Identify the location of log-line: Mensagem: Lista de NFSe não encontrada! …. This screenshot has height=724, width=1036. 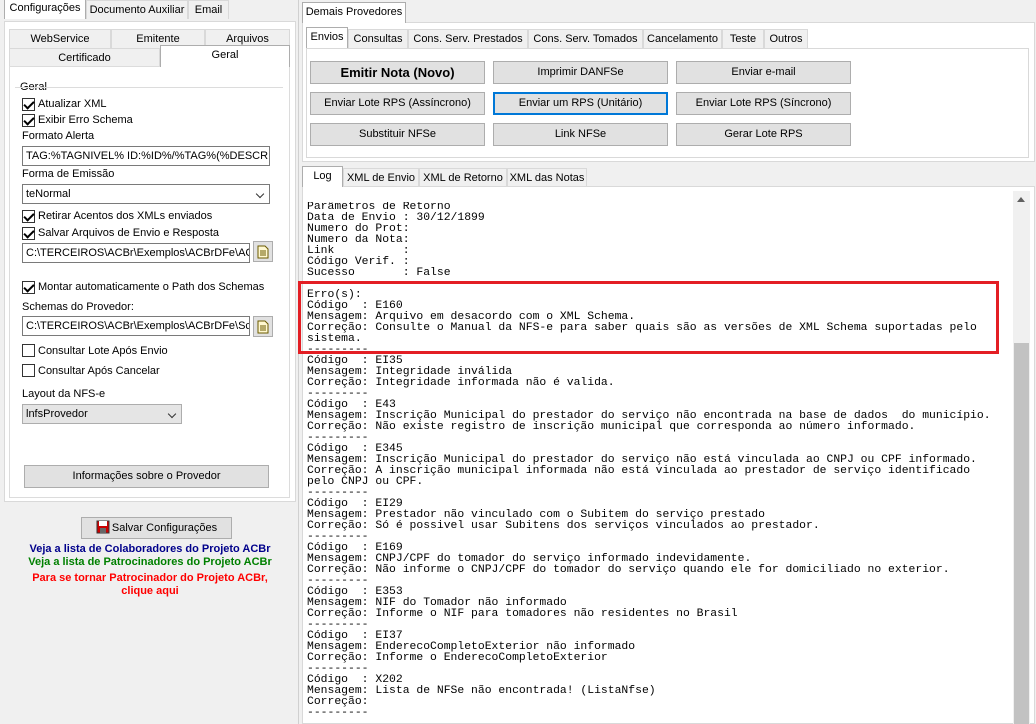
(481, 691).